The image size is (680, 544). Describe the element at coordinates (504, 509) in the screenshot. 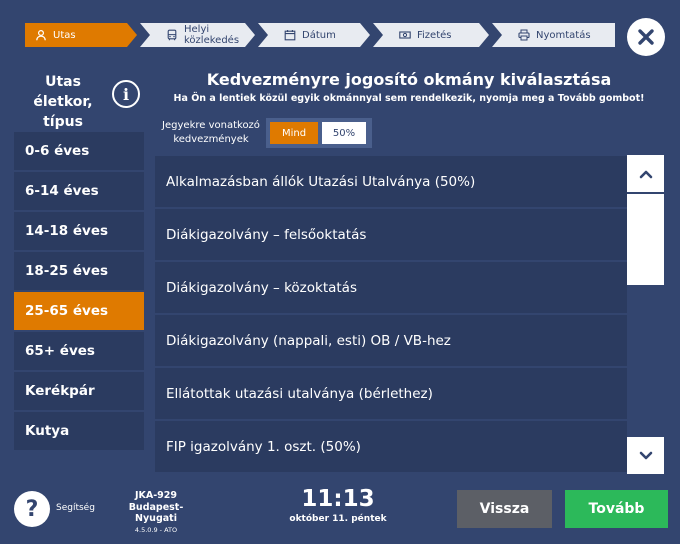

I see `back-button: Vissza` at that location.